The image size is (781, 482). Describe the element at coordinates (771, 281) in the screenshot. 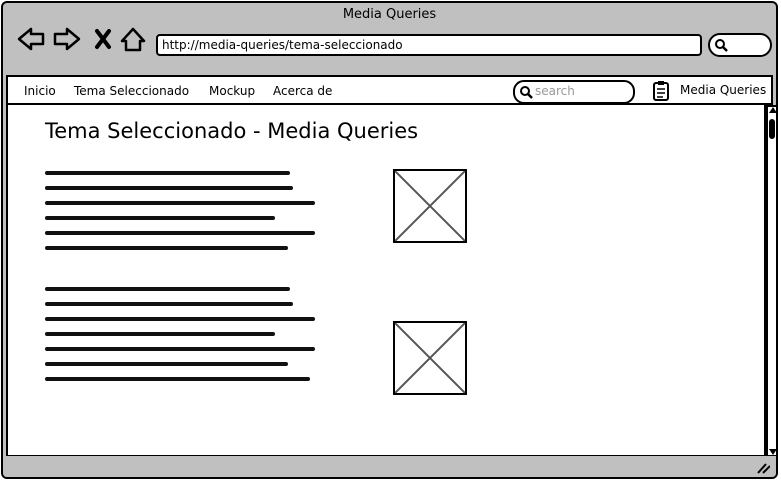

I see `vertical-scrollbar` at that location.